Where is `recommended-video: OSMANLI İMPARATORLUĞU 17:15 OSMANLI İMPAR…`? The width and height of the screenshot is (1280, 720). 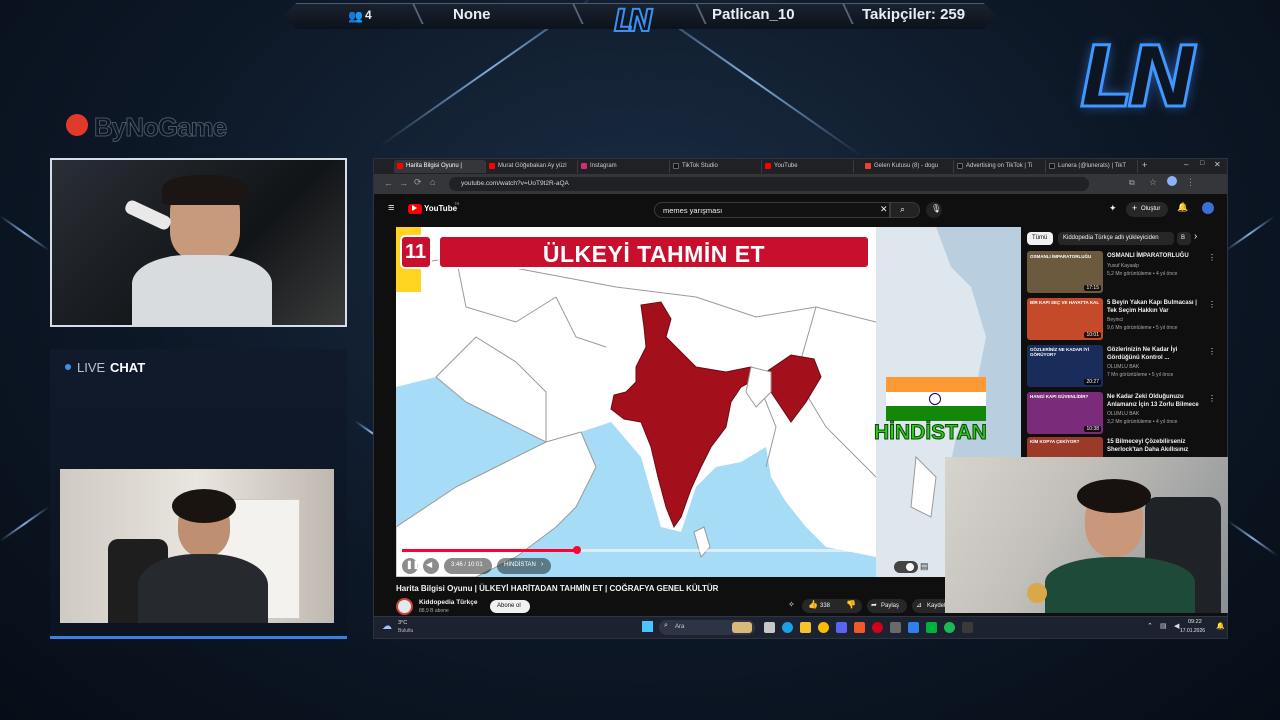
recommended-video: OSMANLI İMPARATORLUĞU 17:15 OSMANLI İMPAR… is located at coordinates (1122, 273).